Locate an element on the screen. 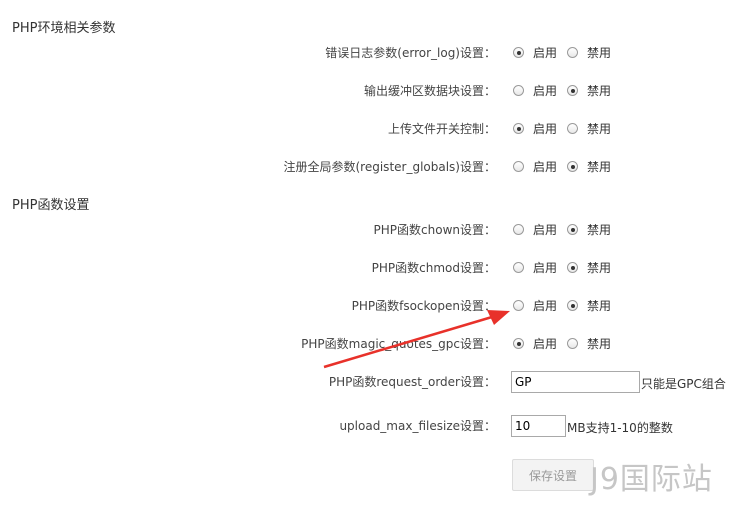  request-order-hint: 只能是GPC组合 is located at coordinates (683, 384).